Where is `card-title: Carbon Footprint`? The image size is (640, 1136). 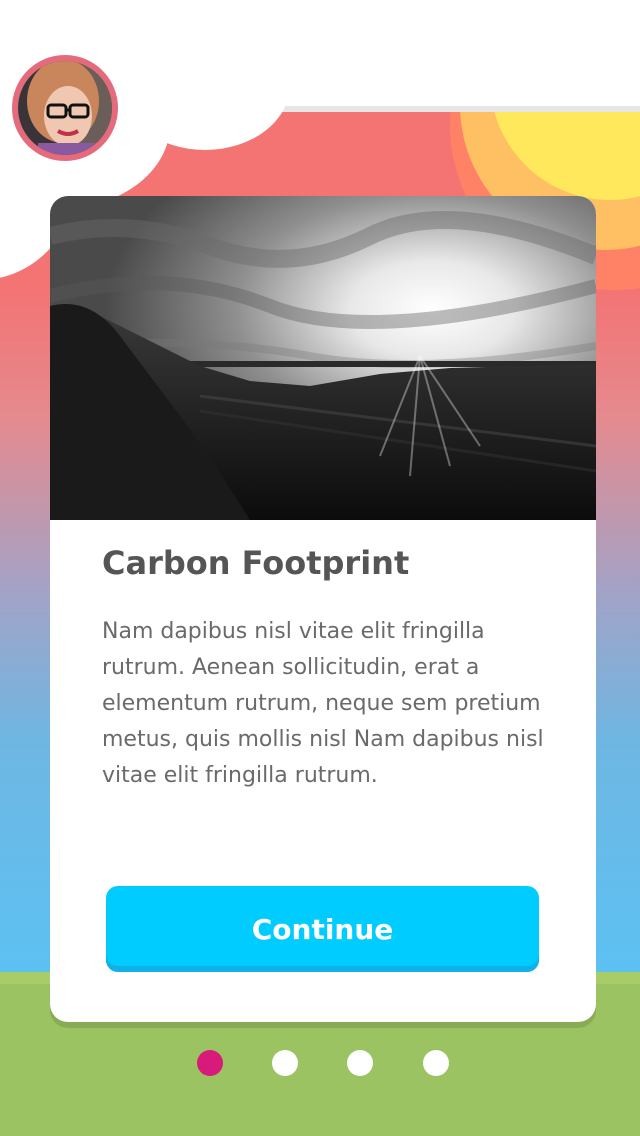 card-title: Carbon Footprint is located at coordinates (256, 563).